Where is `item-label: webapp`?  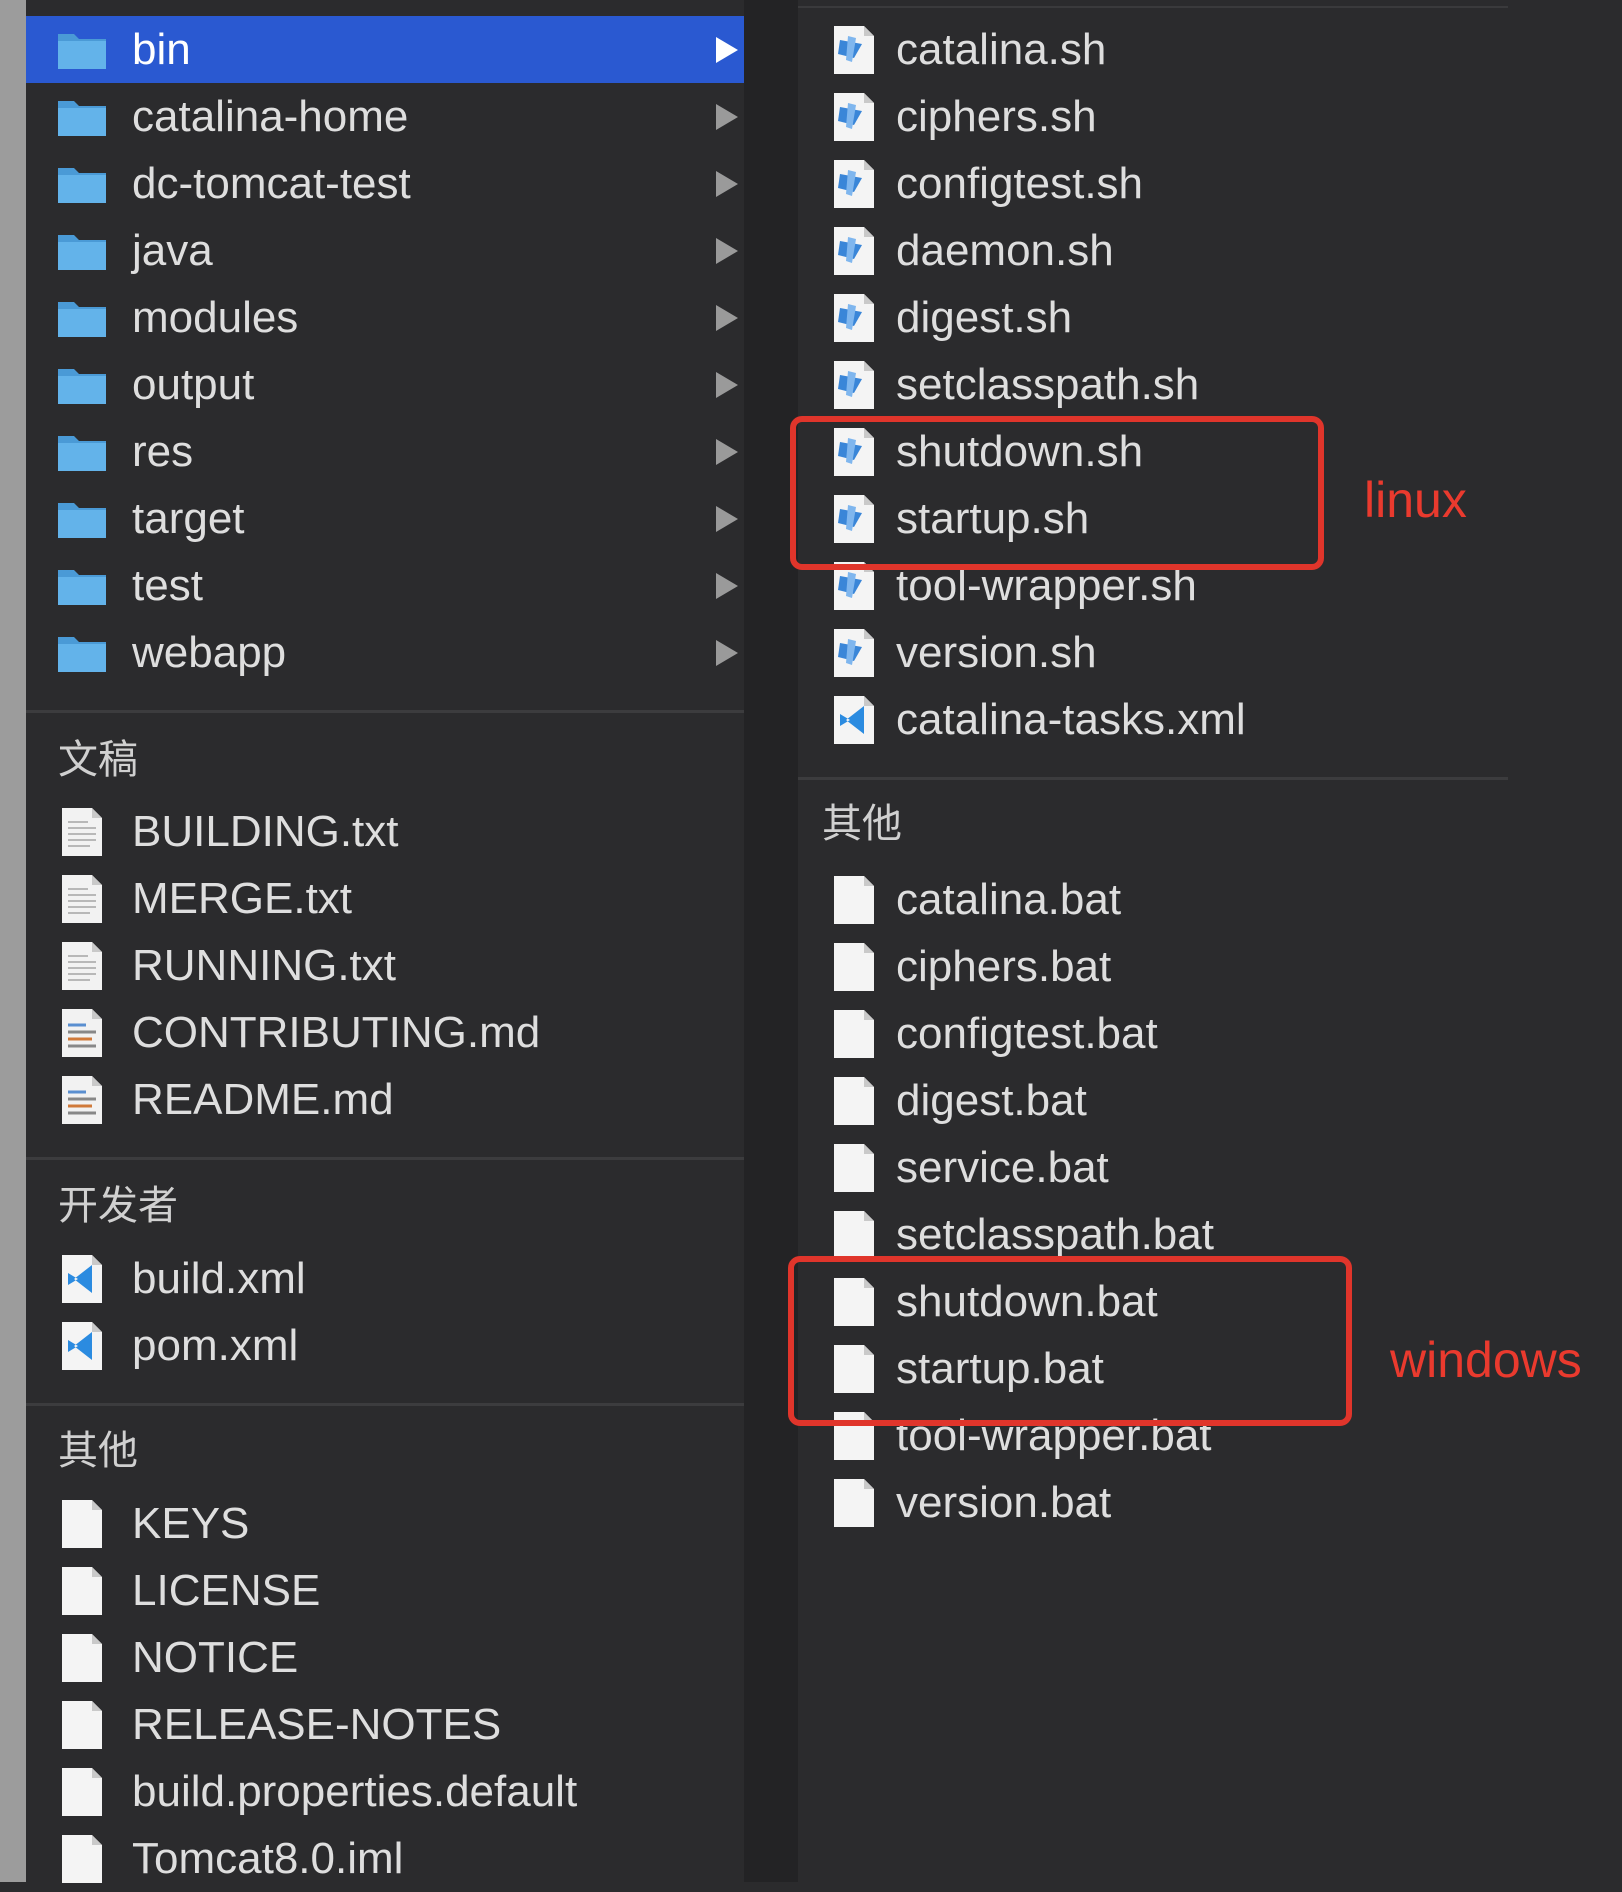 item-label: webapp is located at coordinates (209, 652).